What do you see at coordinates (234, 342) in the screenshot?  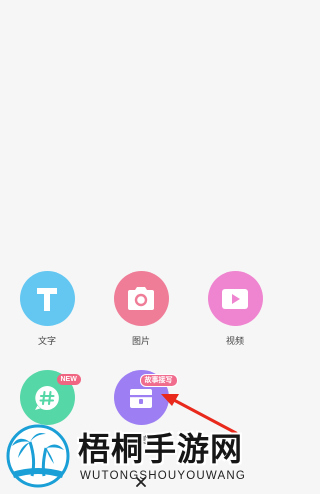 I see `video-option-label: 视频` at bounding box center [234, 342].